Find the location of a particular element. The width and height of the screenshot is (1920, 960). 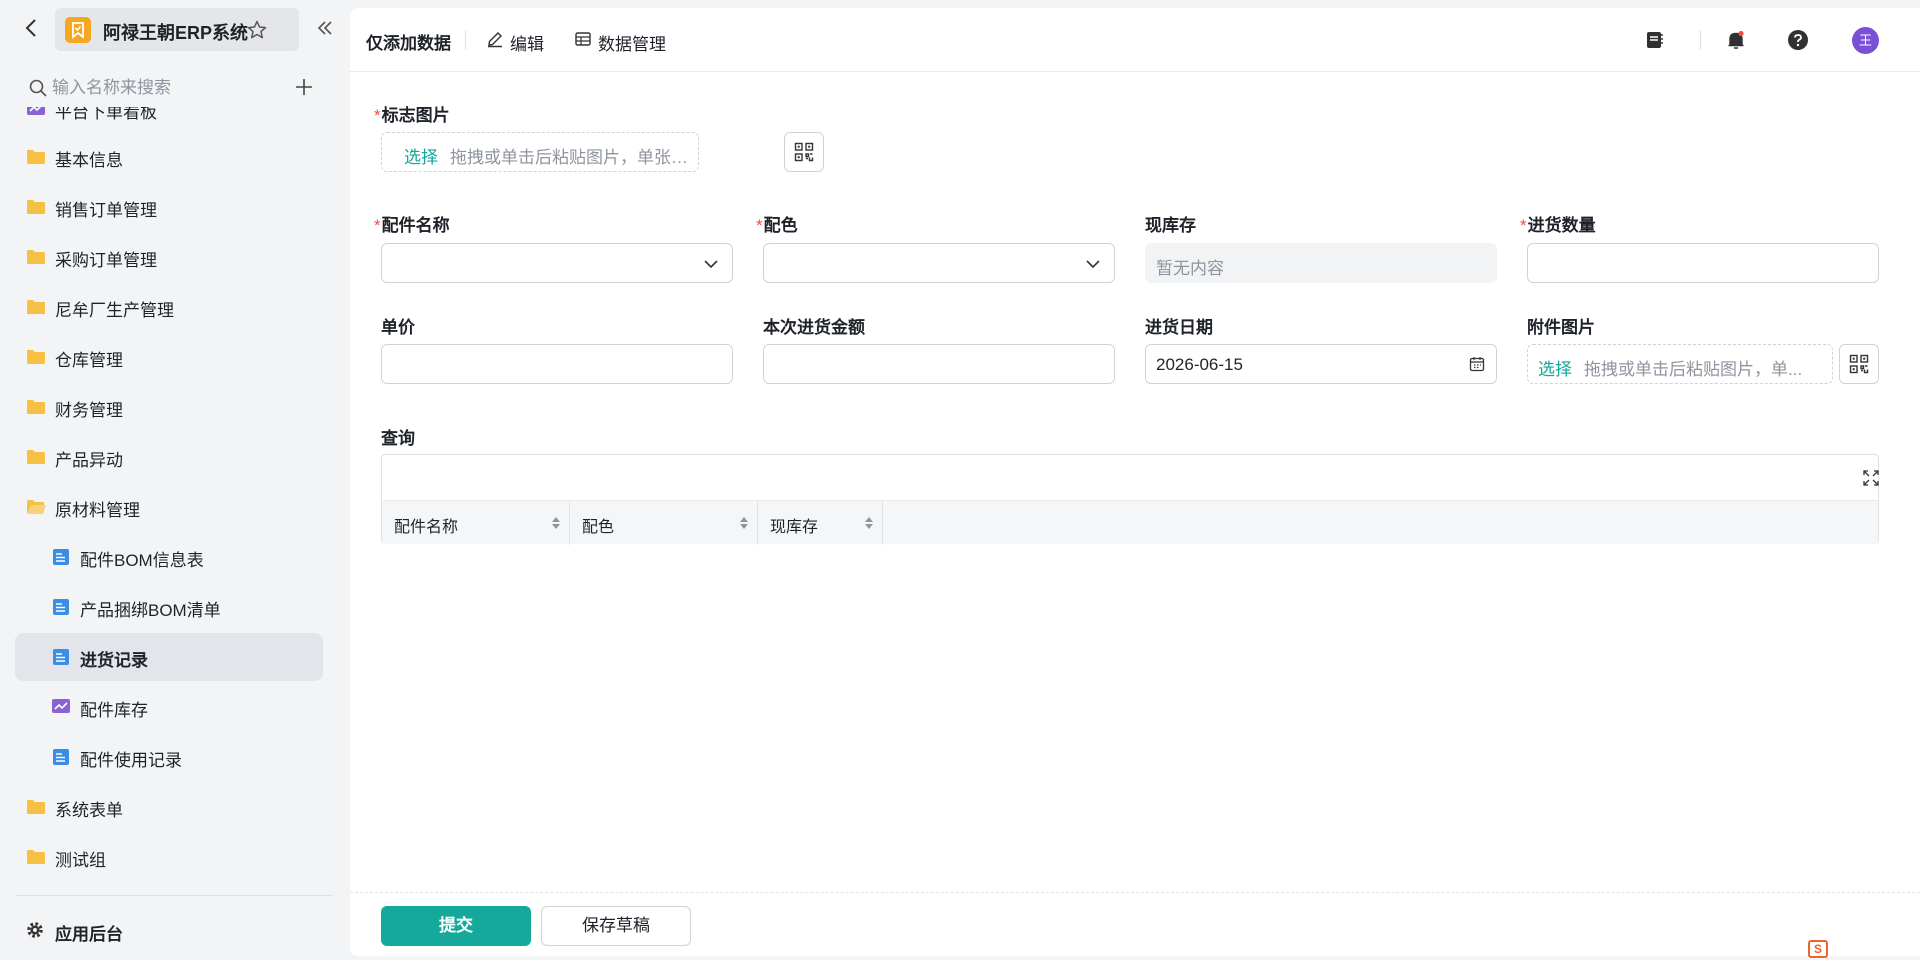

app-title: 阿禄王朝ERP系统 is located at coordinates (176, 33).